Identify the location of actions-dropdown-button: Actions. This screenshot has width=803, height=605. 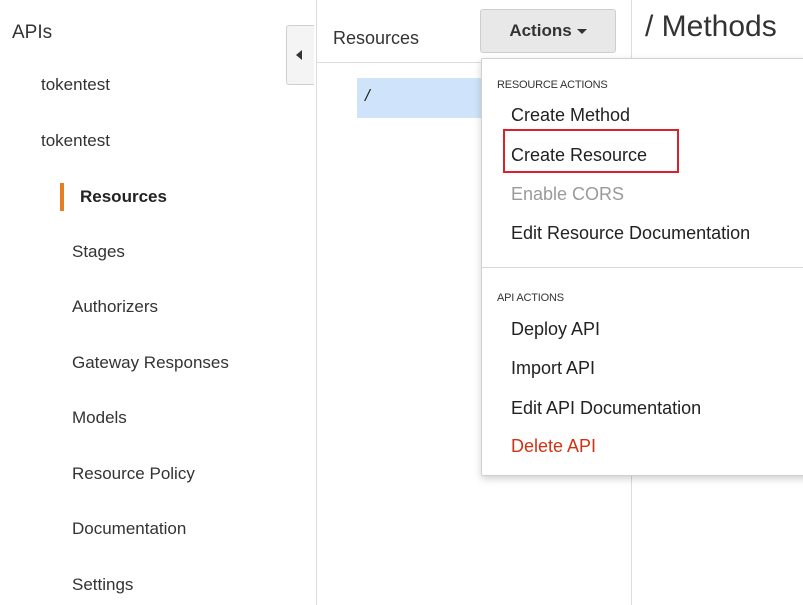
(548, 31).